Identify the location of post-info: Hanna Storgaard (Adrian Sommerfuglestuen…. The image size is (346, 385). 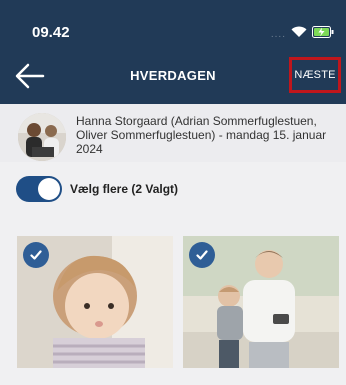
(201, 135).